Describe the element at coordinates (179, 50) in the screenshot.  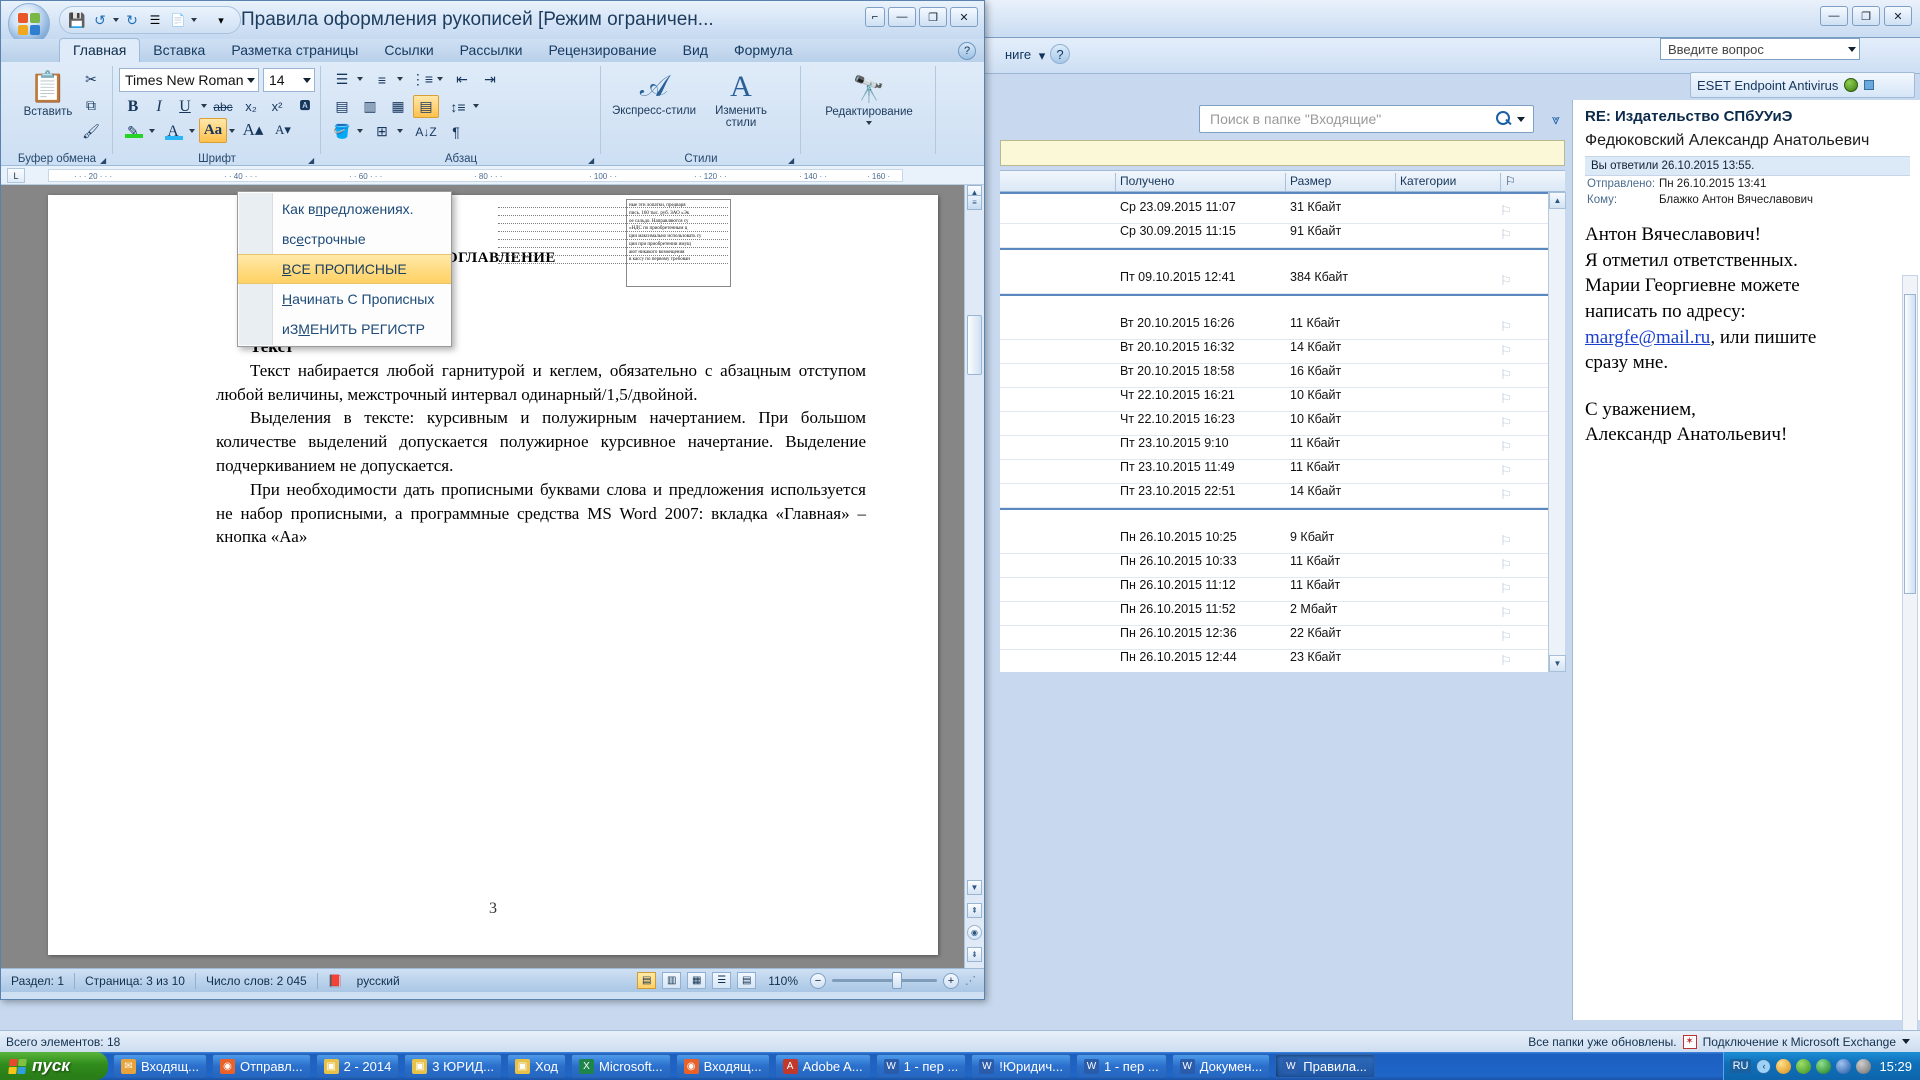
I see `ribbon-tab-2: Вставка` at that location.